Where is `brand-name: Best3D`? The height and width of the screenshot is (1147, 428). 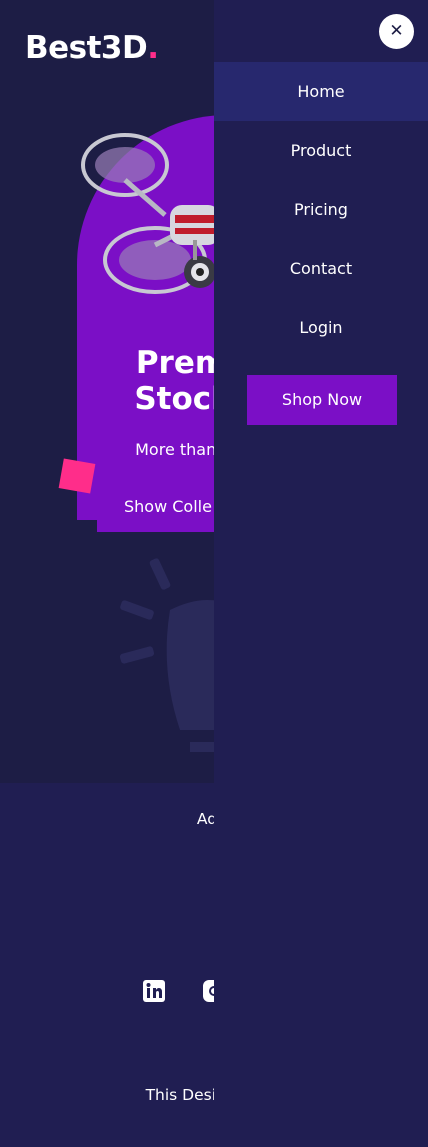 brand-name: Best3D is located at coordinates (86, 48).